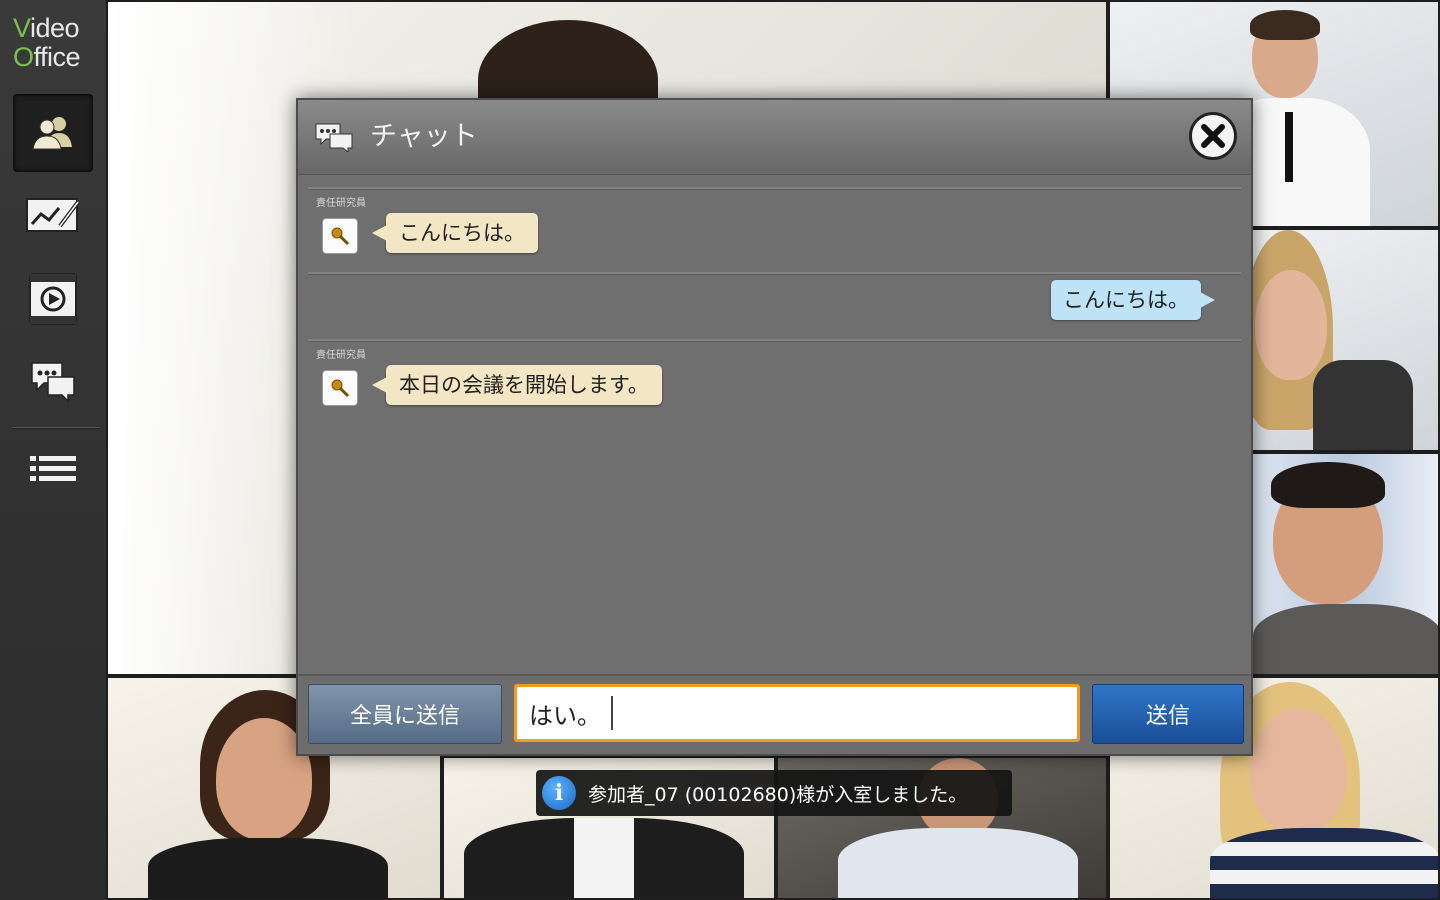  Describe the element at coordinates (604, 858) in the screenshot. I see `participant-shirt` at that location.